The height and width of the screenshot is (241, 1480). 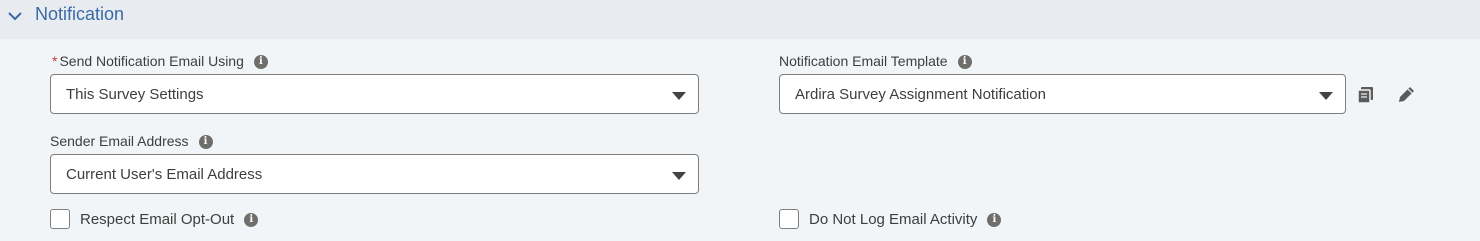 I want to click on copy-icon, so click(x=1366, y=95).